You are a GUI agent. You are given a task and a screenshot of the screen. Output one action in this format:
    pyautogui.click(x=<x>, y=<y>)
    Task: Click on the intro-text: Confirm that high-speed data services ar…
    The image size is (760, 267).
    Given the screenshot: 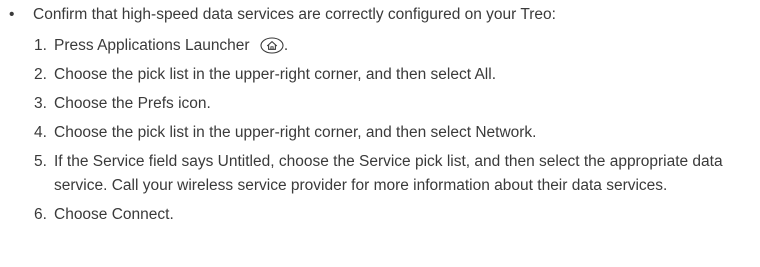 What is the action you would take?
    pyautogui.click(x=294, y=14)
    